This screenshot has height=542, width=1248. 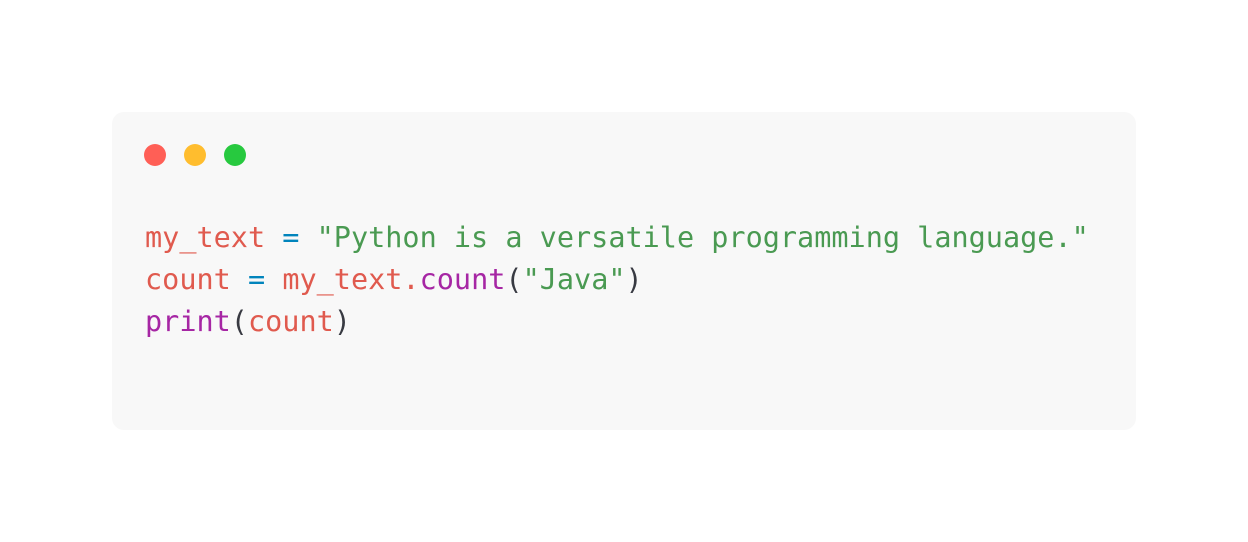 What do you see at coordinates (351, 279) in the screenshot?
I see `code-token-variable: my_text.` at bounding box center [351, 279].